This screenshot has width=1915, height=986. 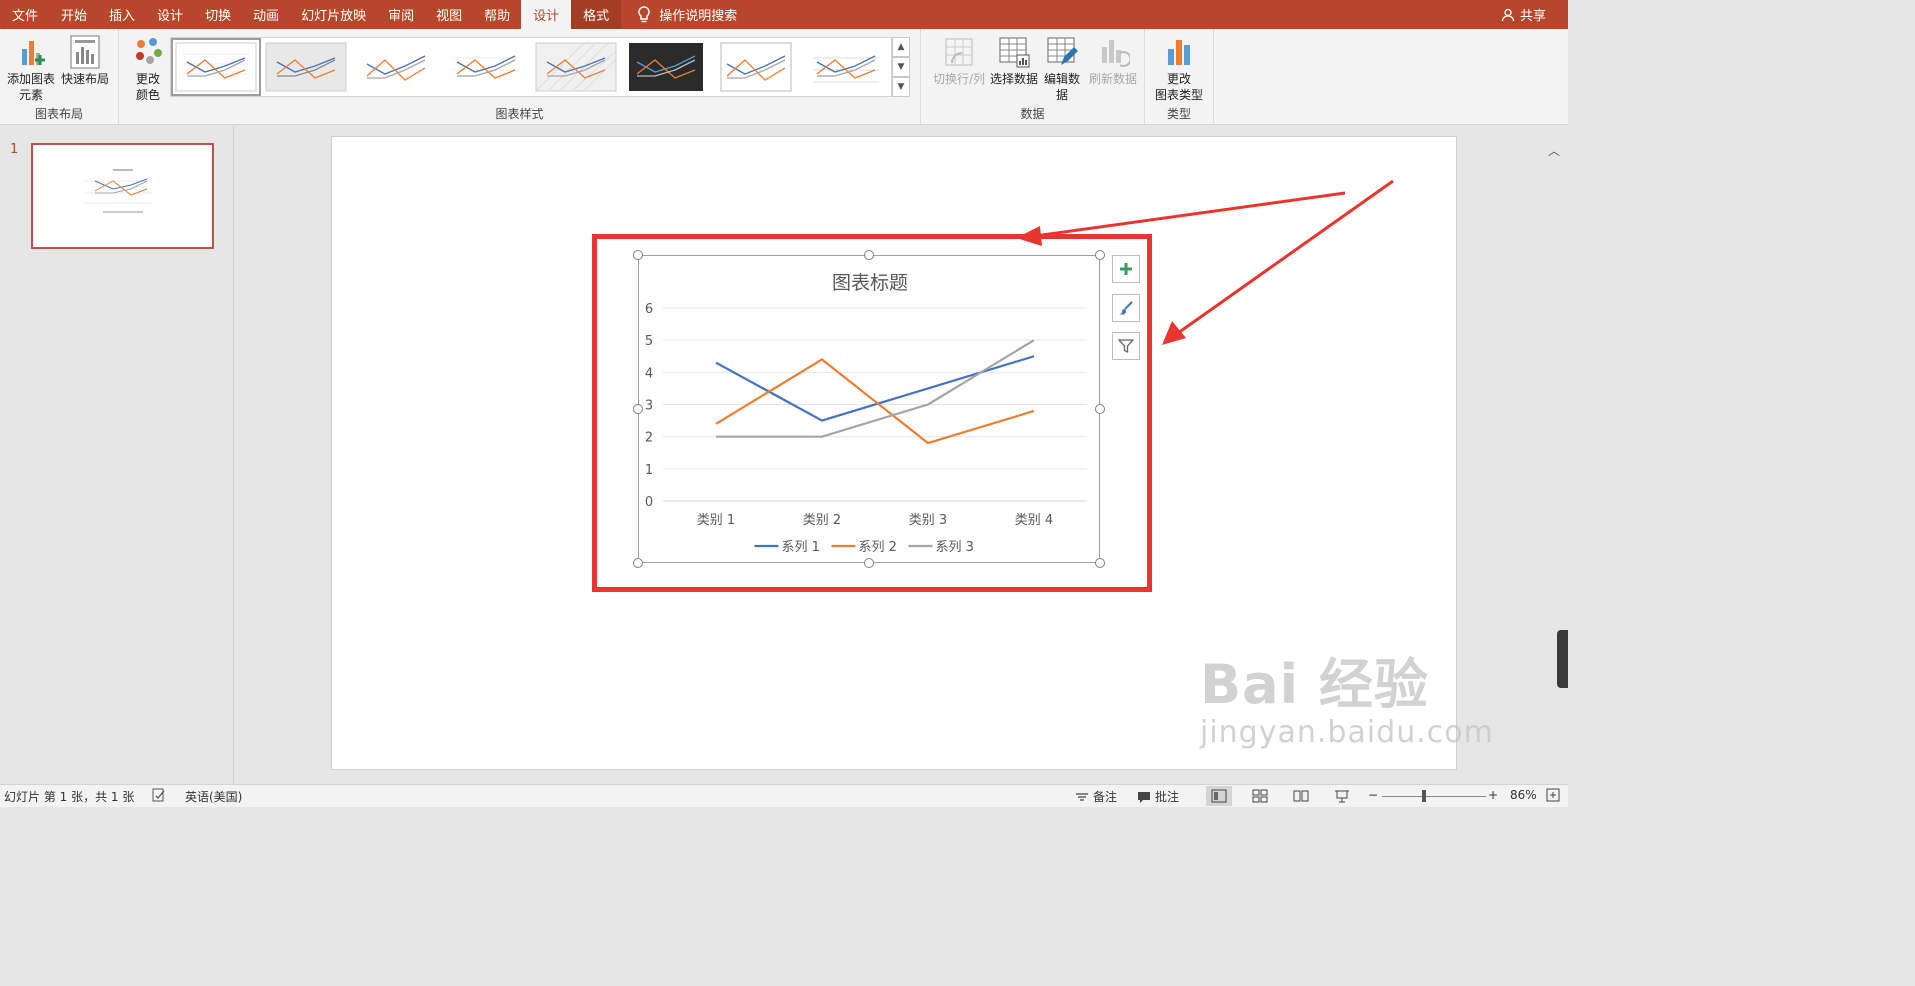 What do you see at coordinates (801, 547) in the screenshot?
I see `legend-label-1: 系列 1` at bounding box center [801, 547].